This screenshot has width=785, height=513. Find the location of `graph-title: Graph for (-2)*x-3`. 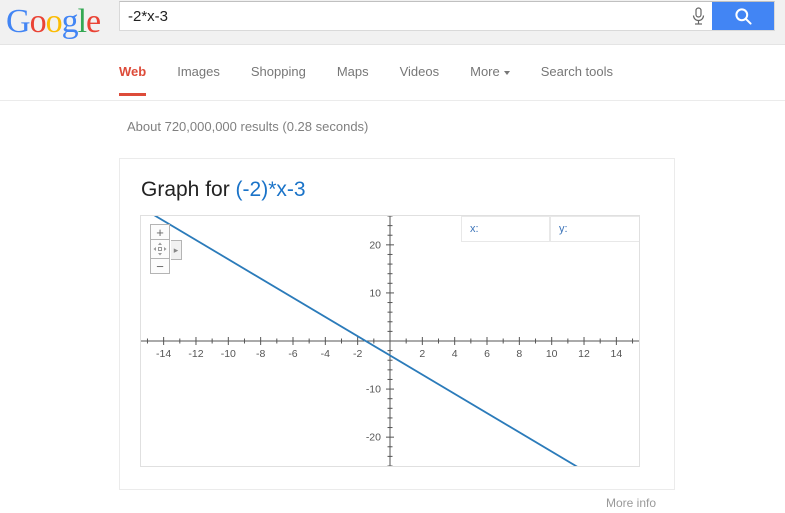

graph-title: Graph for (-2)*x-3 is located at coordinates (223, 190).